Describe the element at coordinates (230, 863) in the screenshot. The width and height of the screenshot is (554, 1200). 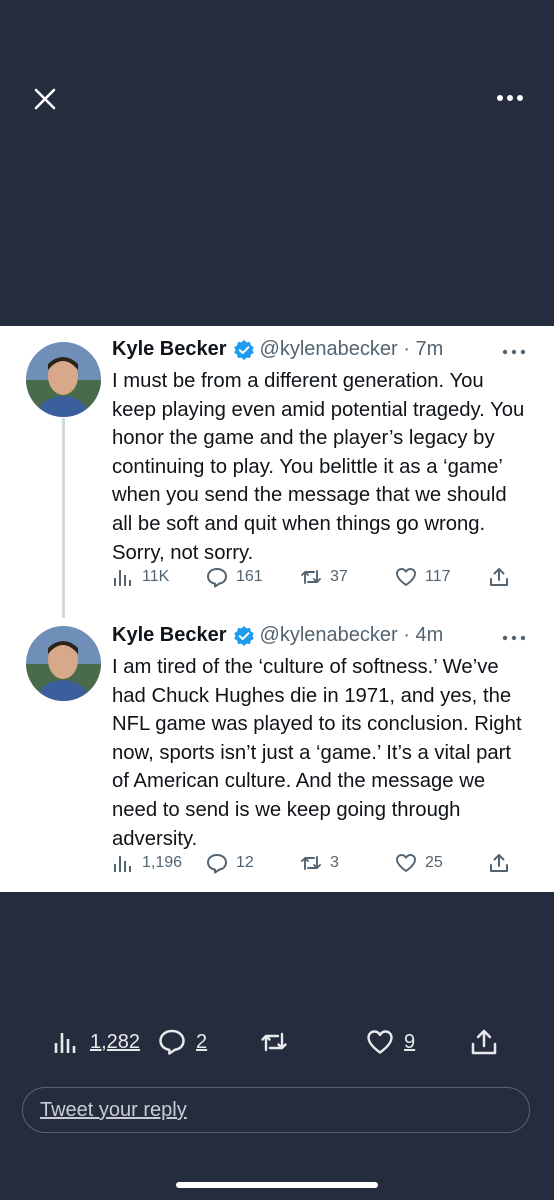
I see `reply-button: 12` at that location.